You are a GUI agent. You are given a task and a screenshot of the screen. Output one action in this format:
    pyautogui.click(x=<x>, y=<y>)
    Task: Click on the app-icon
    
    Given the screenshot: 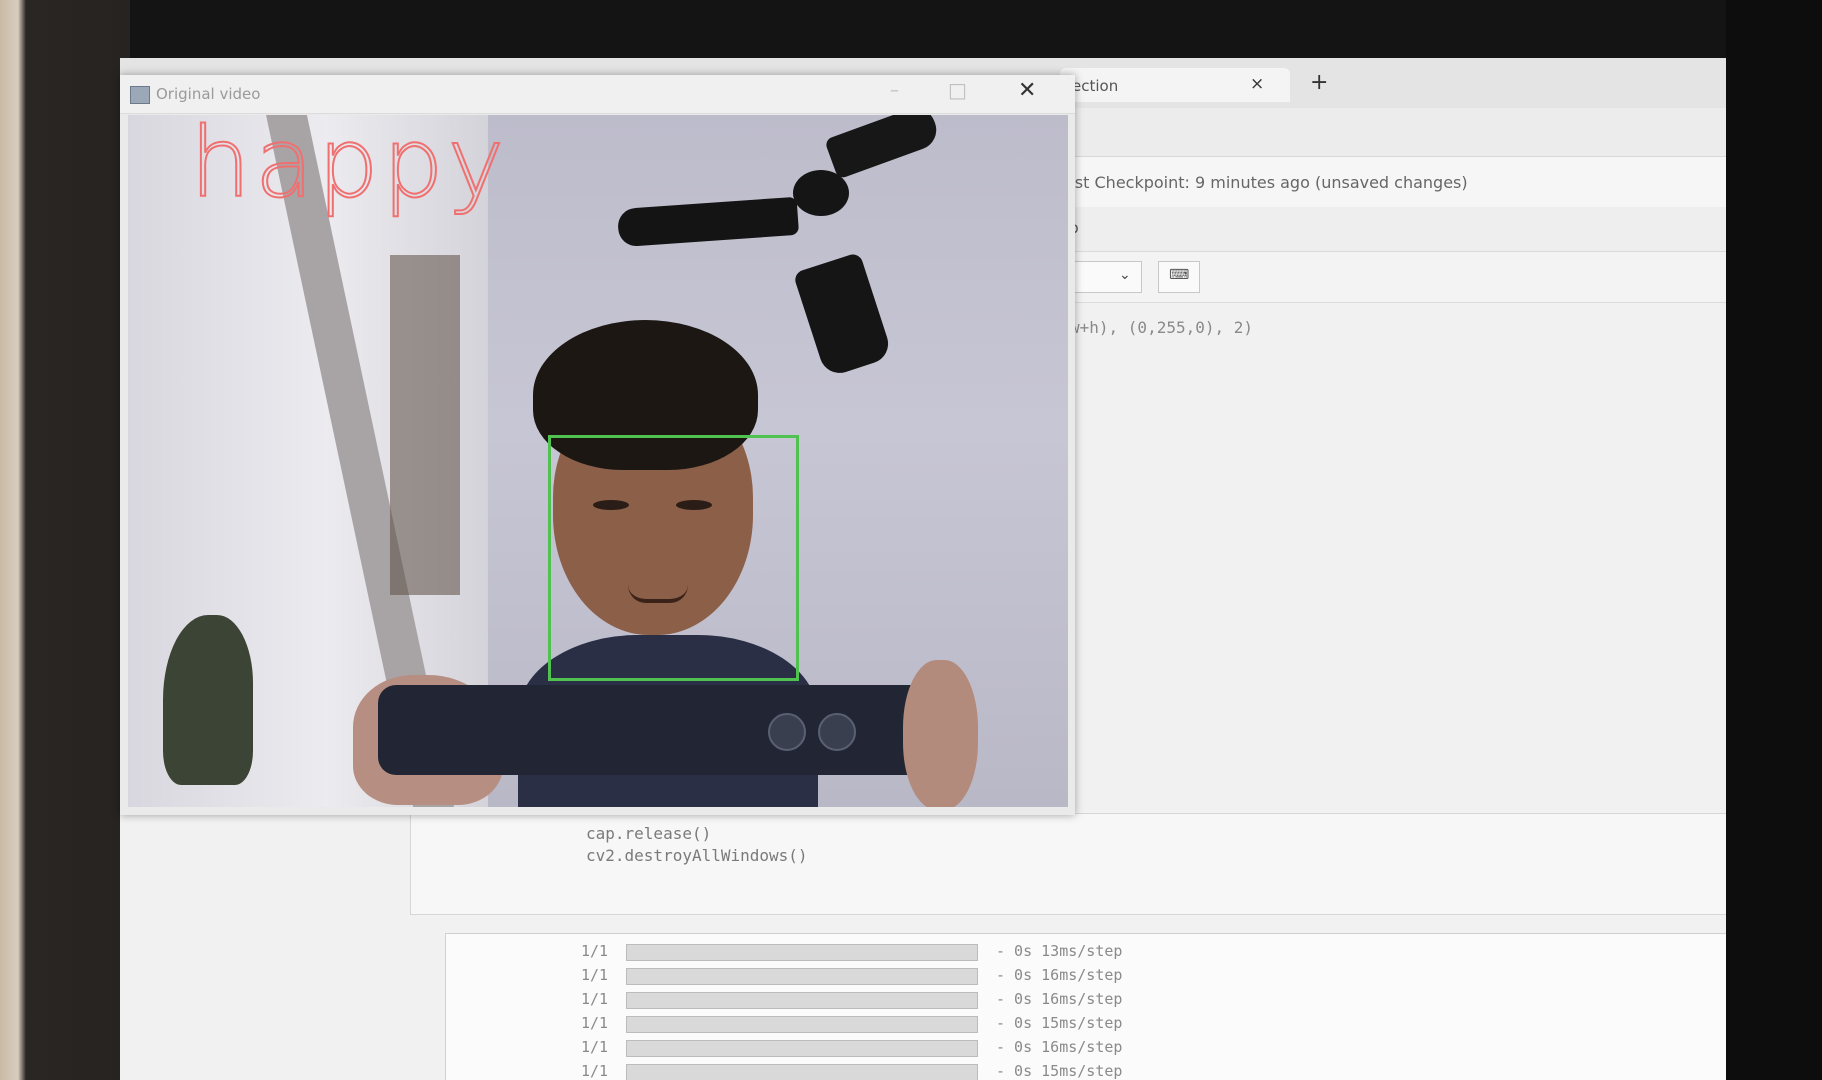 What is the action you would take?
    pyautogui.click(x=140, y=95)
    